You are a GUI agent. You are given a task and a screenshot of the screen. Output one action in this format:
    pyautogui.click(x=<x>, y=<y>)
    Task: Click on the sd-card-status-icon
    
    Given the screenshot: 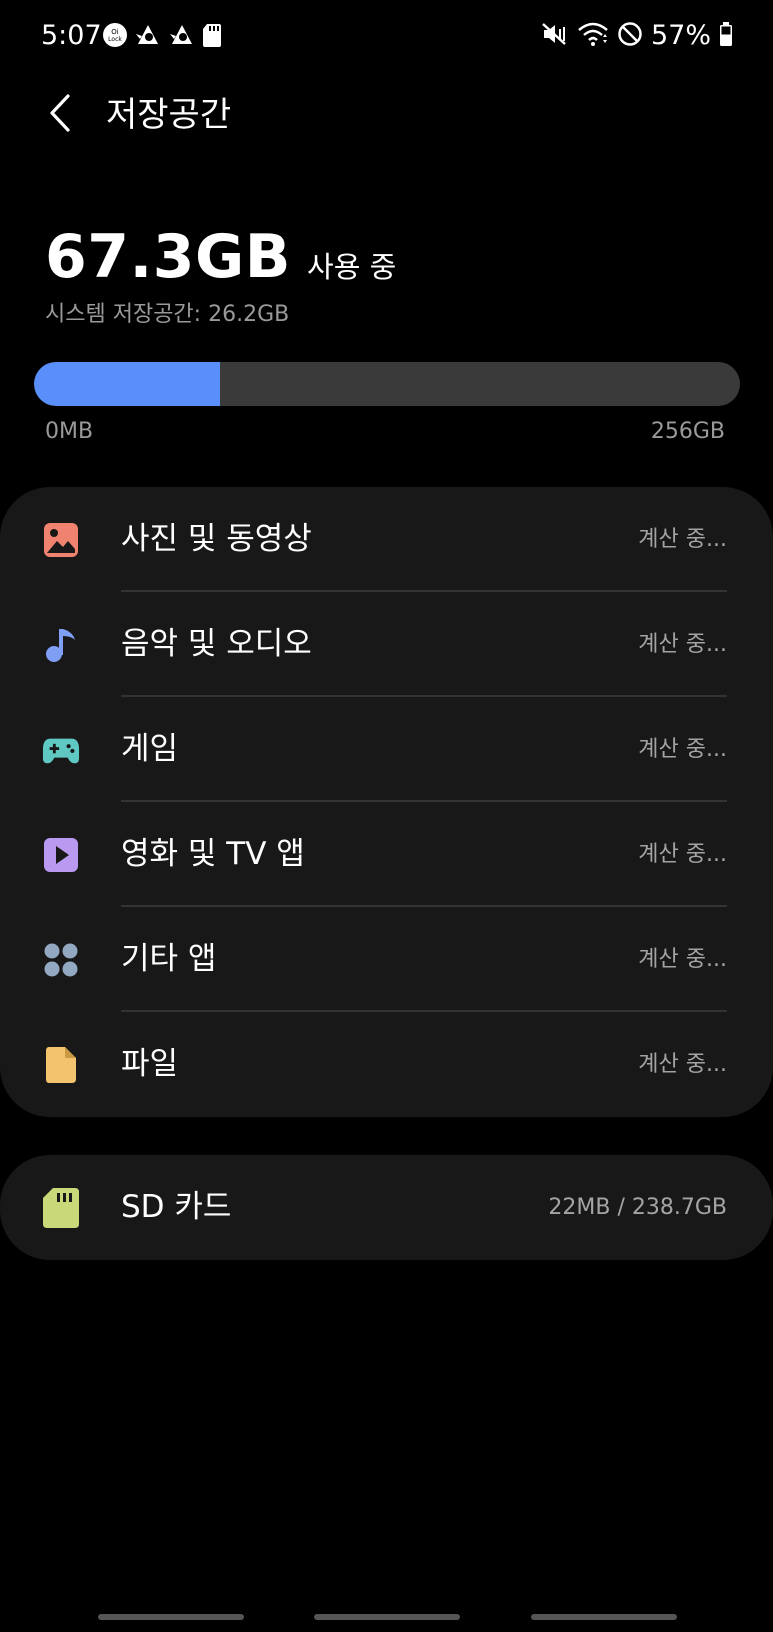 What is the action you would take?
    pyautogui.click(x=212, y=37)
    